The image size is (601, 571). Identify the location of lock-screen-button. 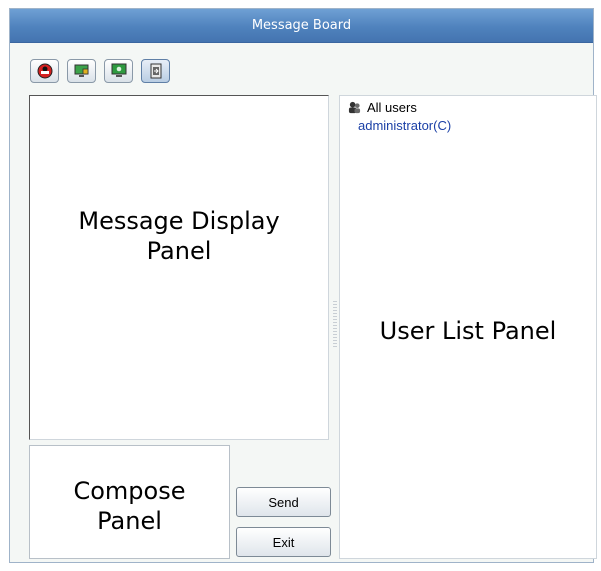
(81, 71).